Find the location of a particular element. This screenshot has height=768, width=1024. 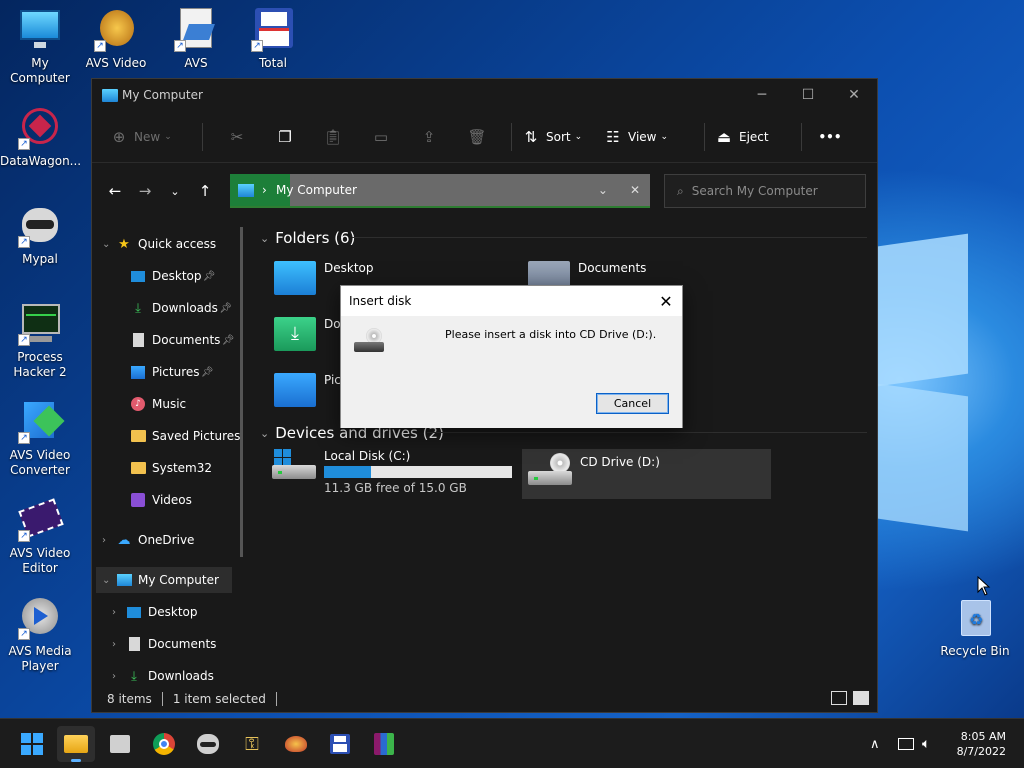

recent-locations-button: ⌄ is located at coordinates (175, 191).